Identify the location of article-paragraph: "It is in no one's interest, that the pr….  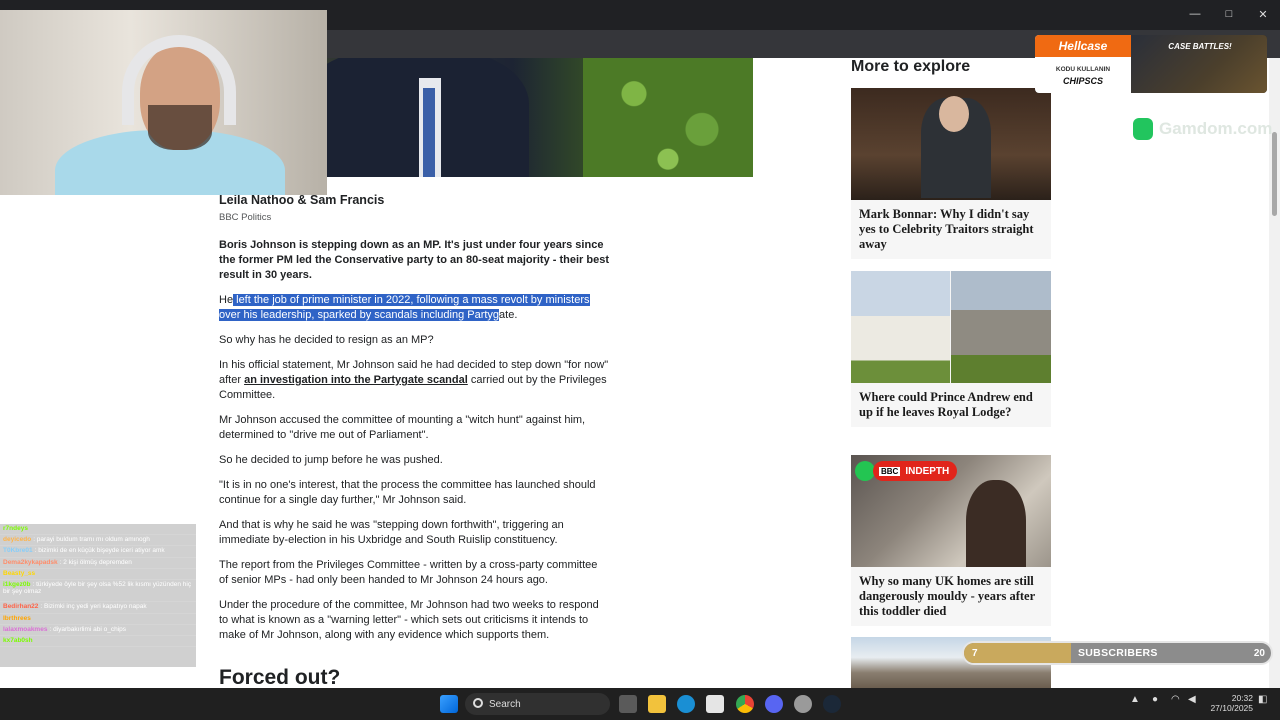
(407, 492).